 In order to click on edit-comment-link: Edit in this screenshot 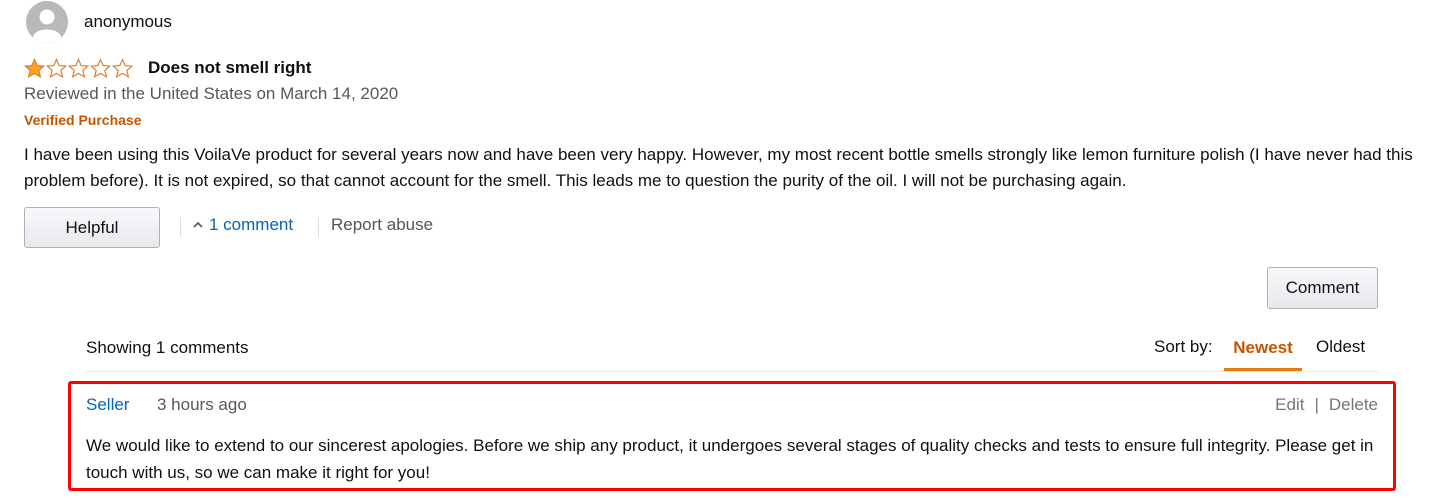, I will do `click(1289, 405)`.